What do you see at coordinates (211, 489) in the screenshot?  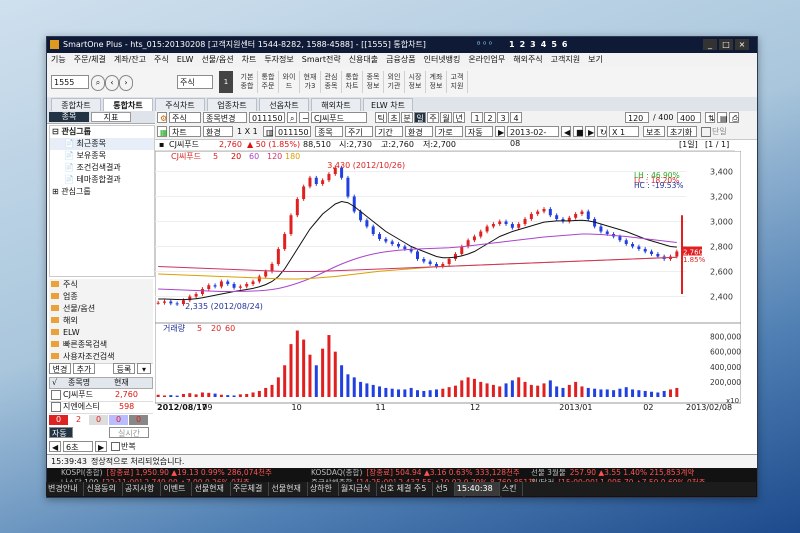 I see `taskbar-item: 선물현재` at bounding box center [211, 489].